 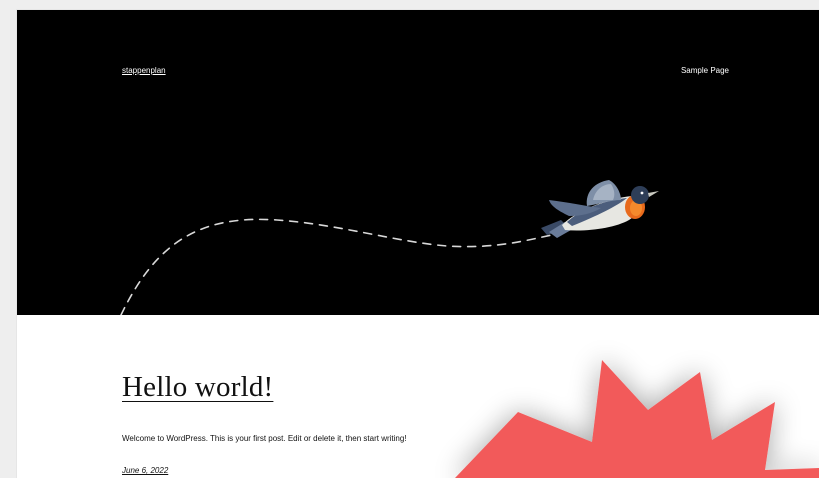 I want to click on site-title-link: stappenplan, so click(x=144, y=70).